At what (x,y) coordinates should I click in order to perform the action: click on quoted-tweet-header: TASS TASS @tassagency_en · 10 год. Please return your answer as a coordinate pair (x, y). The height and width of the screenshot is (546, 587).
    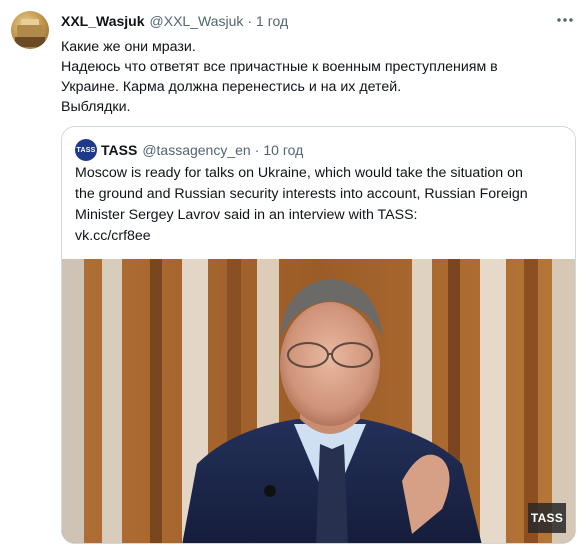
    Looking at the image, I should click on (189, 150).